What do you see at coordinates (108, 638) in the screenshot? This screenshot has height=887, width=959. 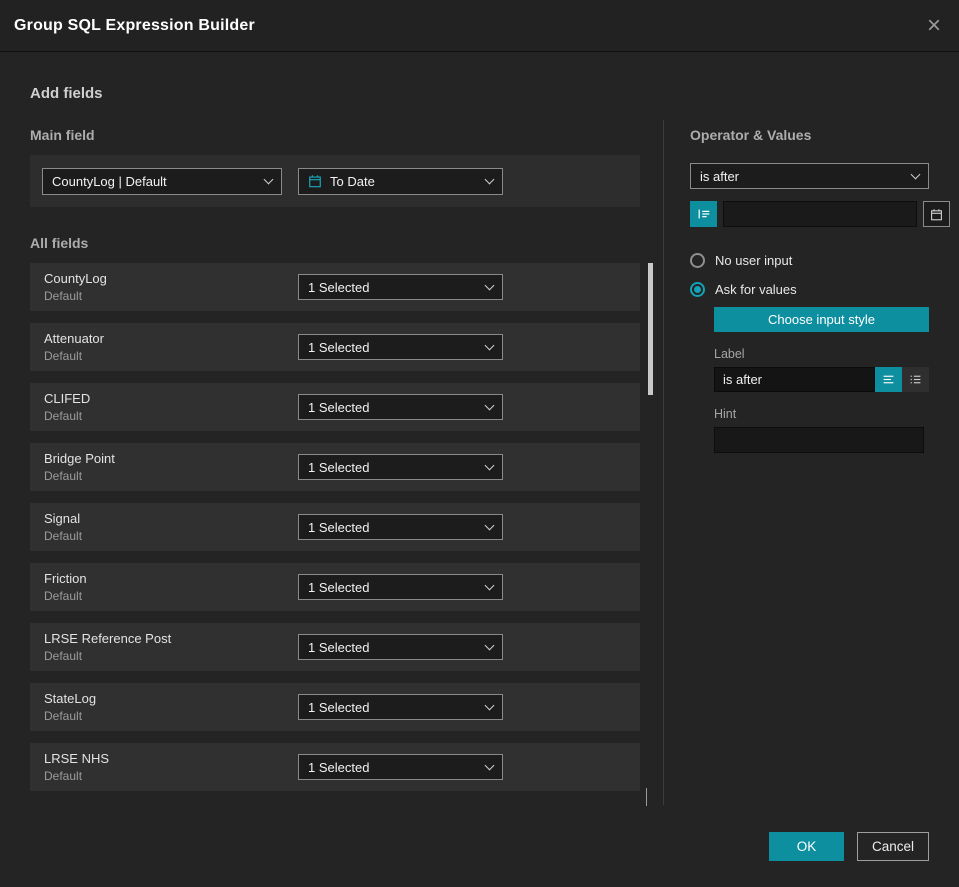 I see `field-name: LRSE Reference Post` at bounding box center [108, 638].